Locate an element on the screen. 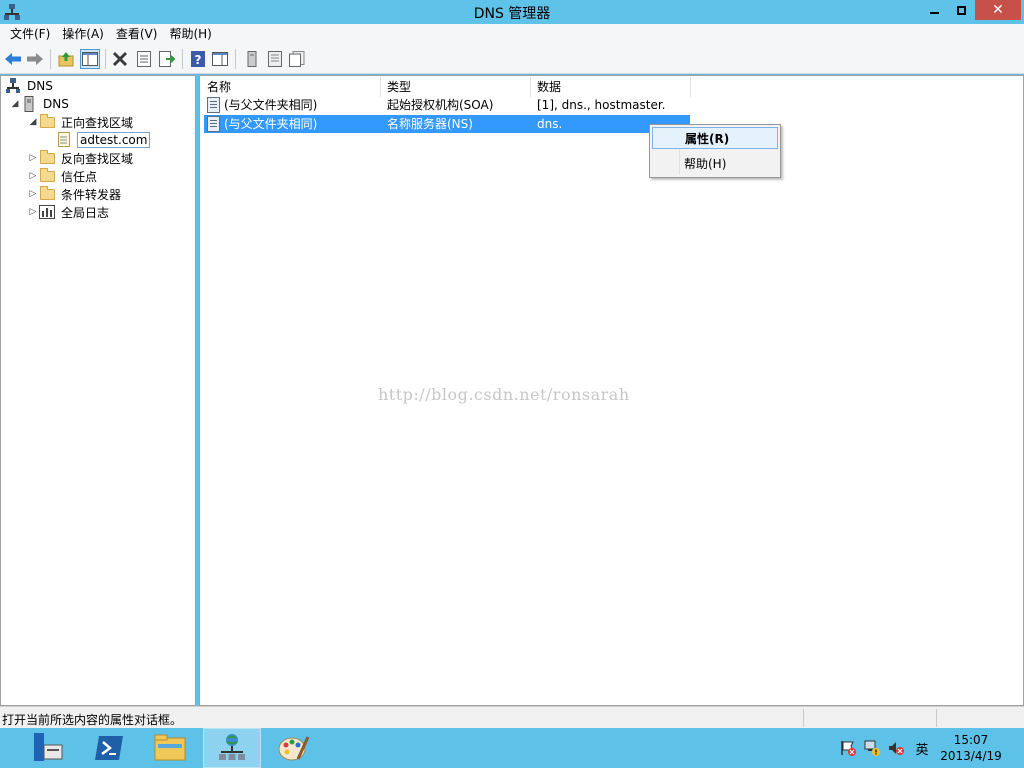  context-menu-help: 帮助(H) is located at coordinates (715, 164).